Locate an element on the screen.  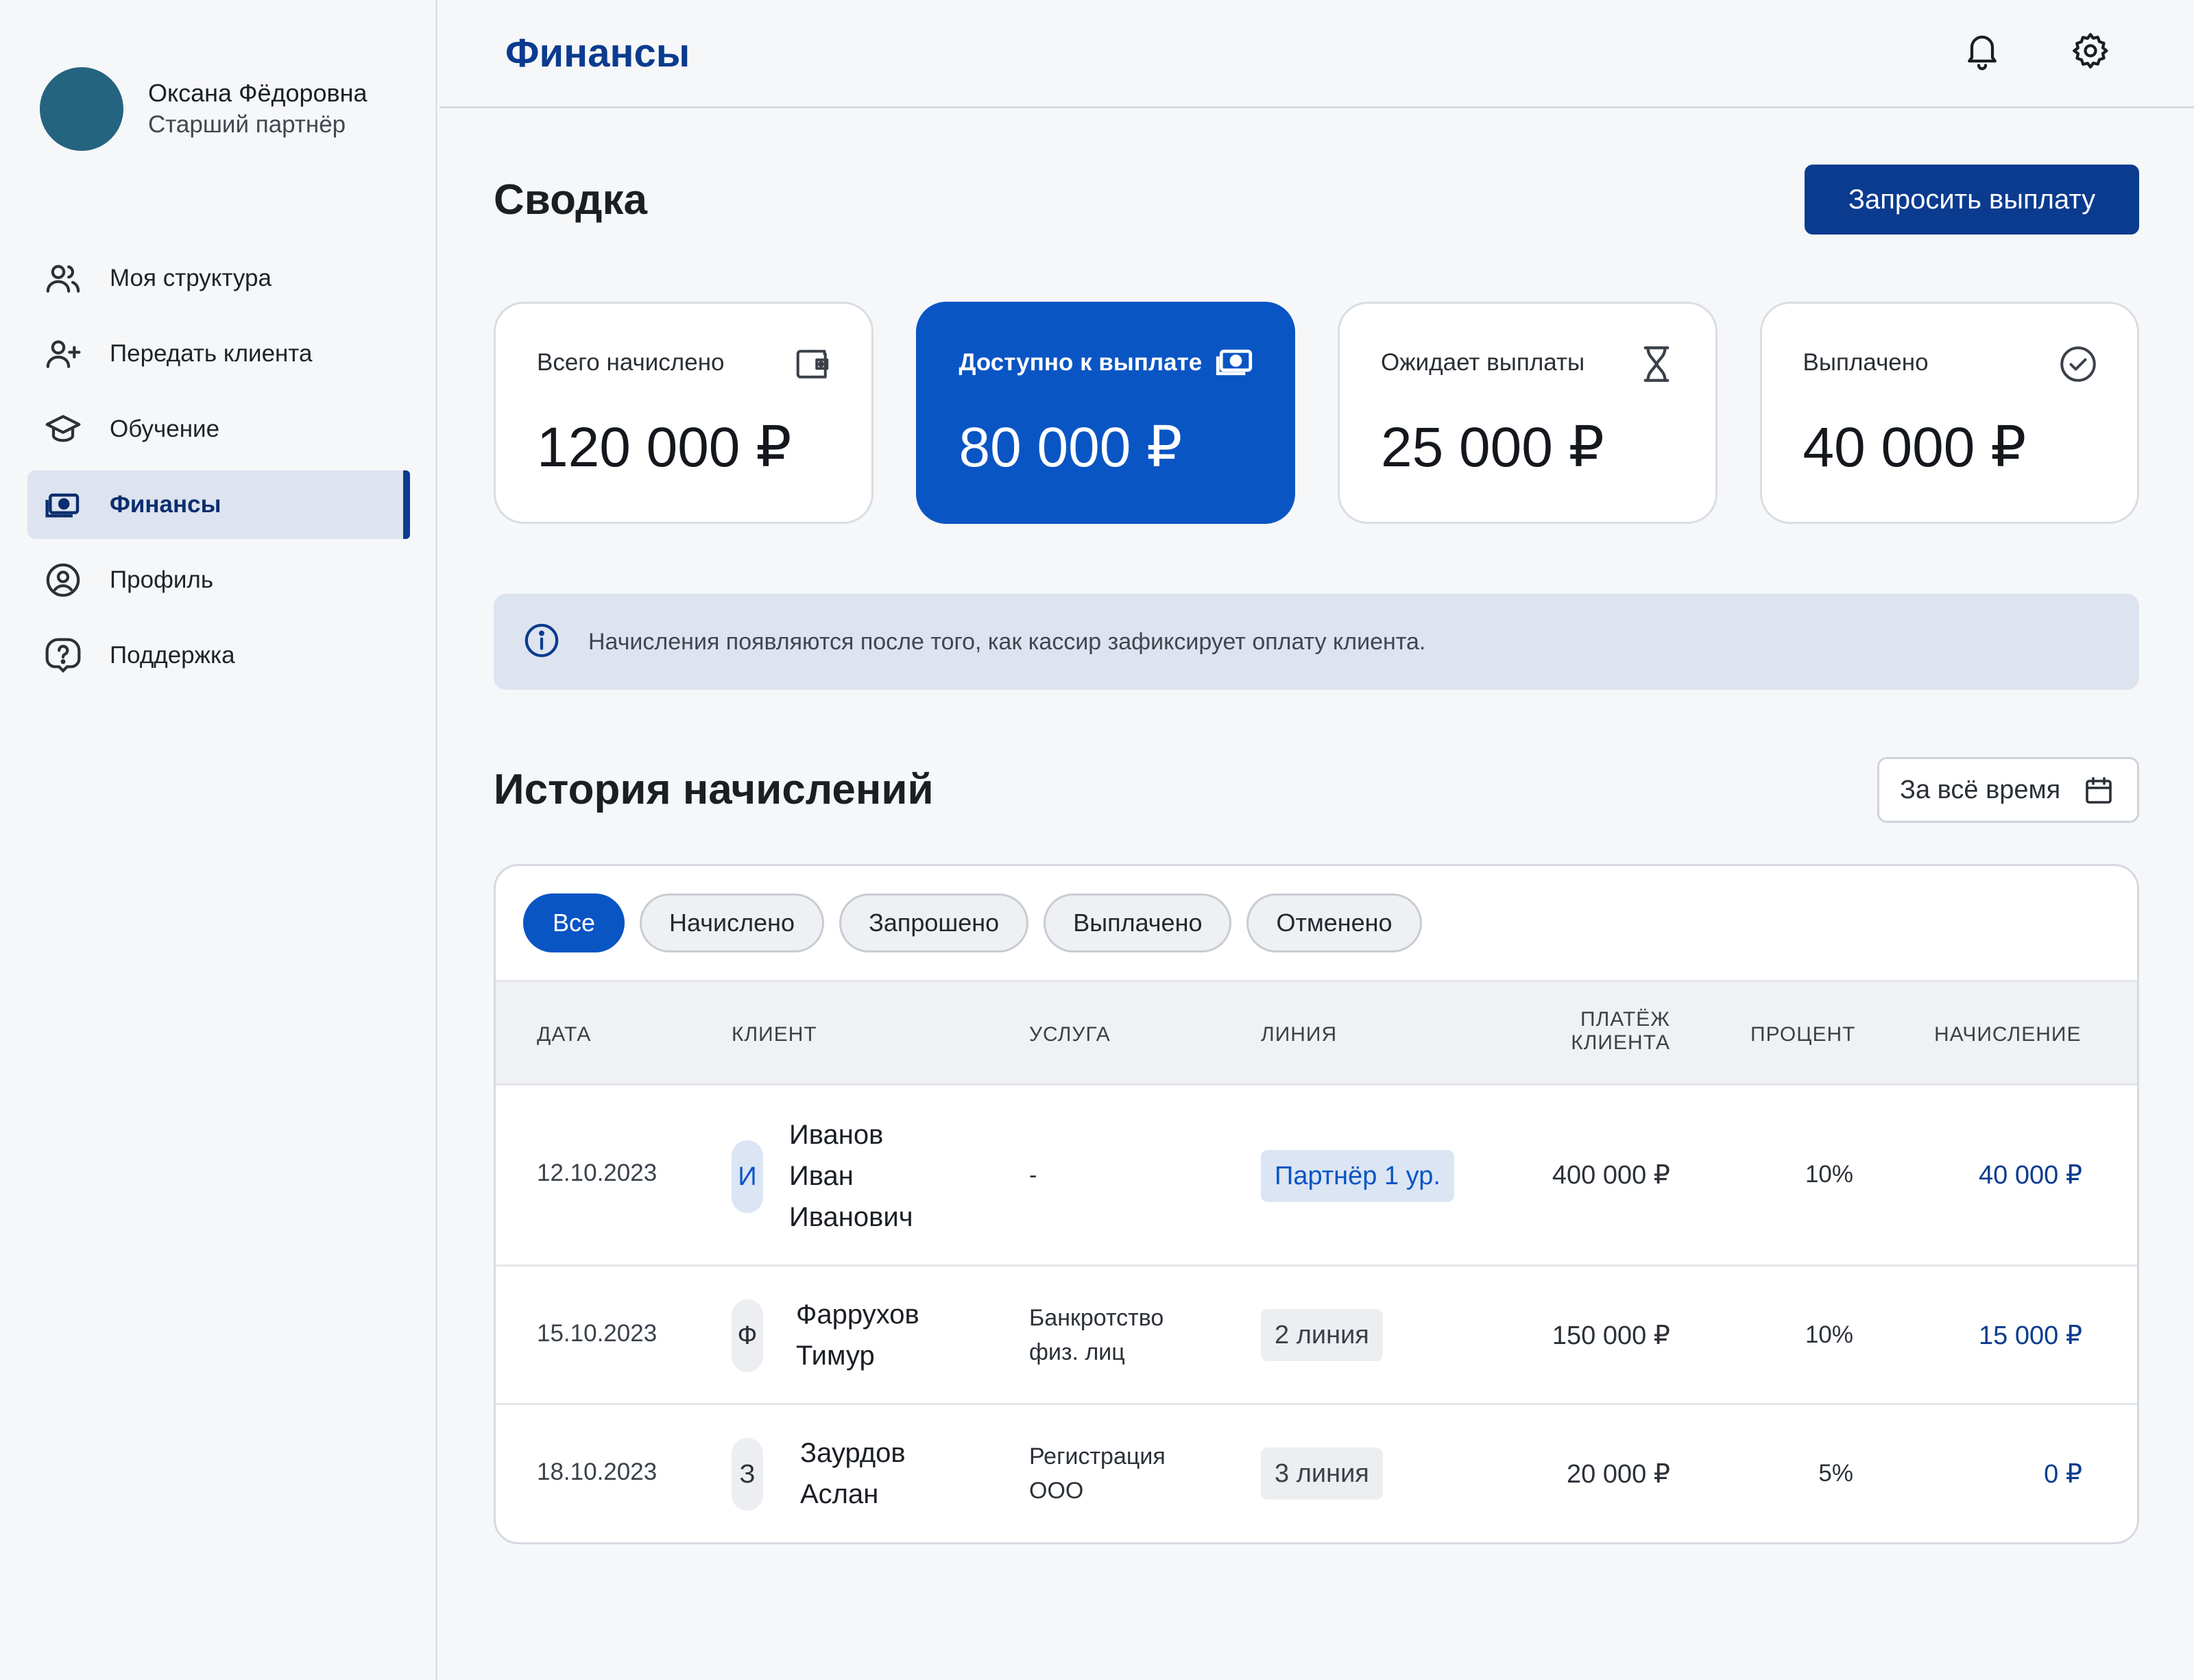
sidebar-item-label: Профиль is located at coordinates (162, 579).